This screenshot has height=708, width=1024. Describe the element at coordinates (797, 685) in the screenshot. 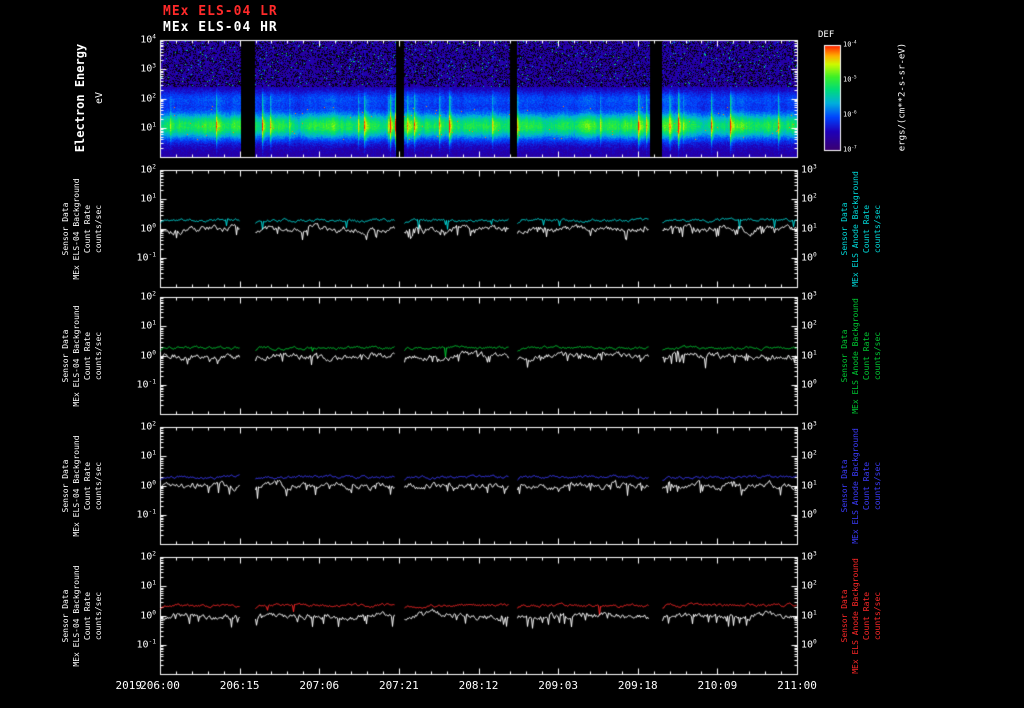

I see `x-tick-label: 211:00` at that location.